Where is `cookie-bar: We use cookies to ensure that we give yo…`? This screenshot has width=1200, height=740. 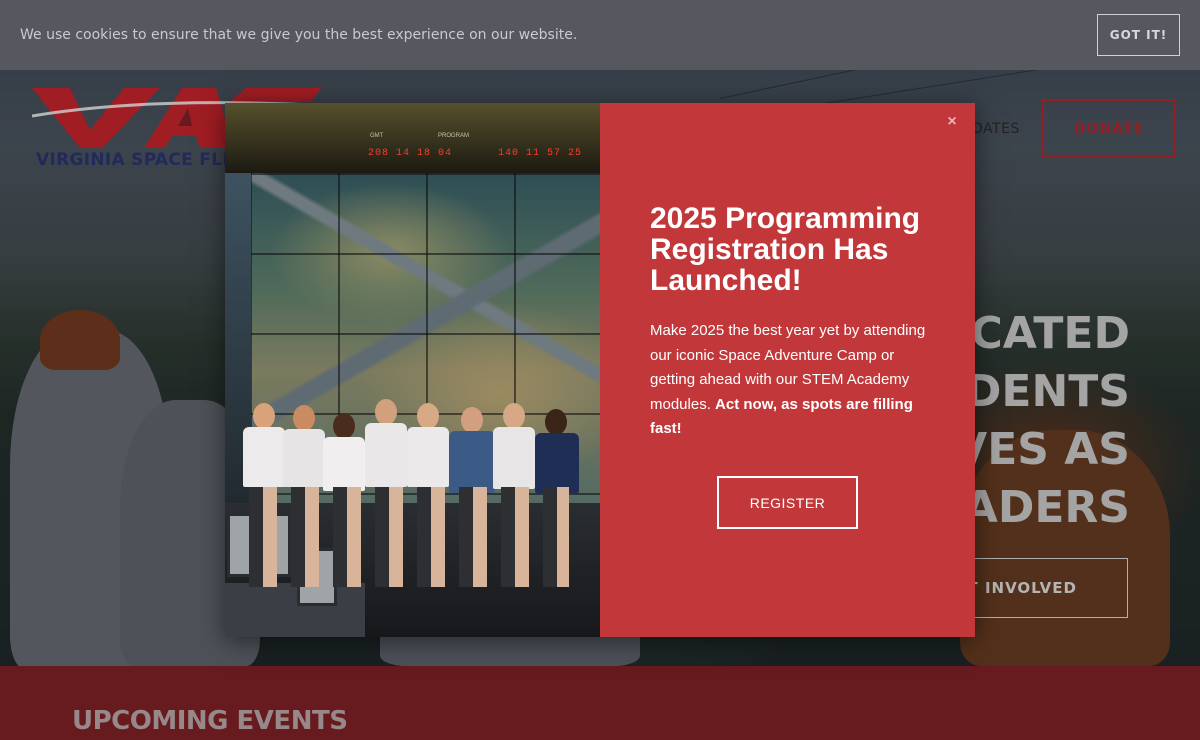 cookie-bar: We use cookies to ensure that we give yo… is located at coordinates (600, 35).